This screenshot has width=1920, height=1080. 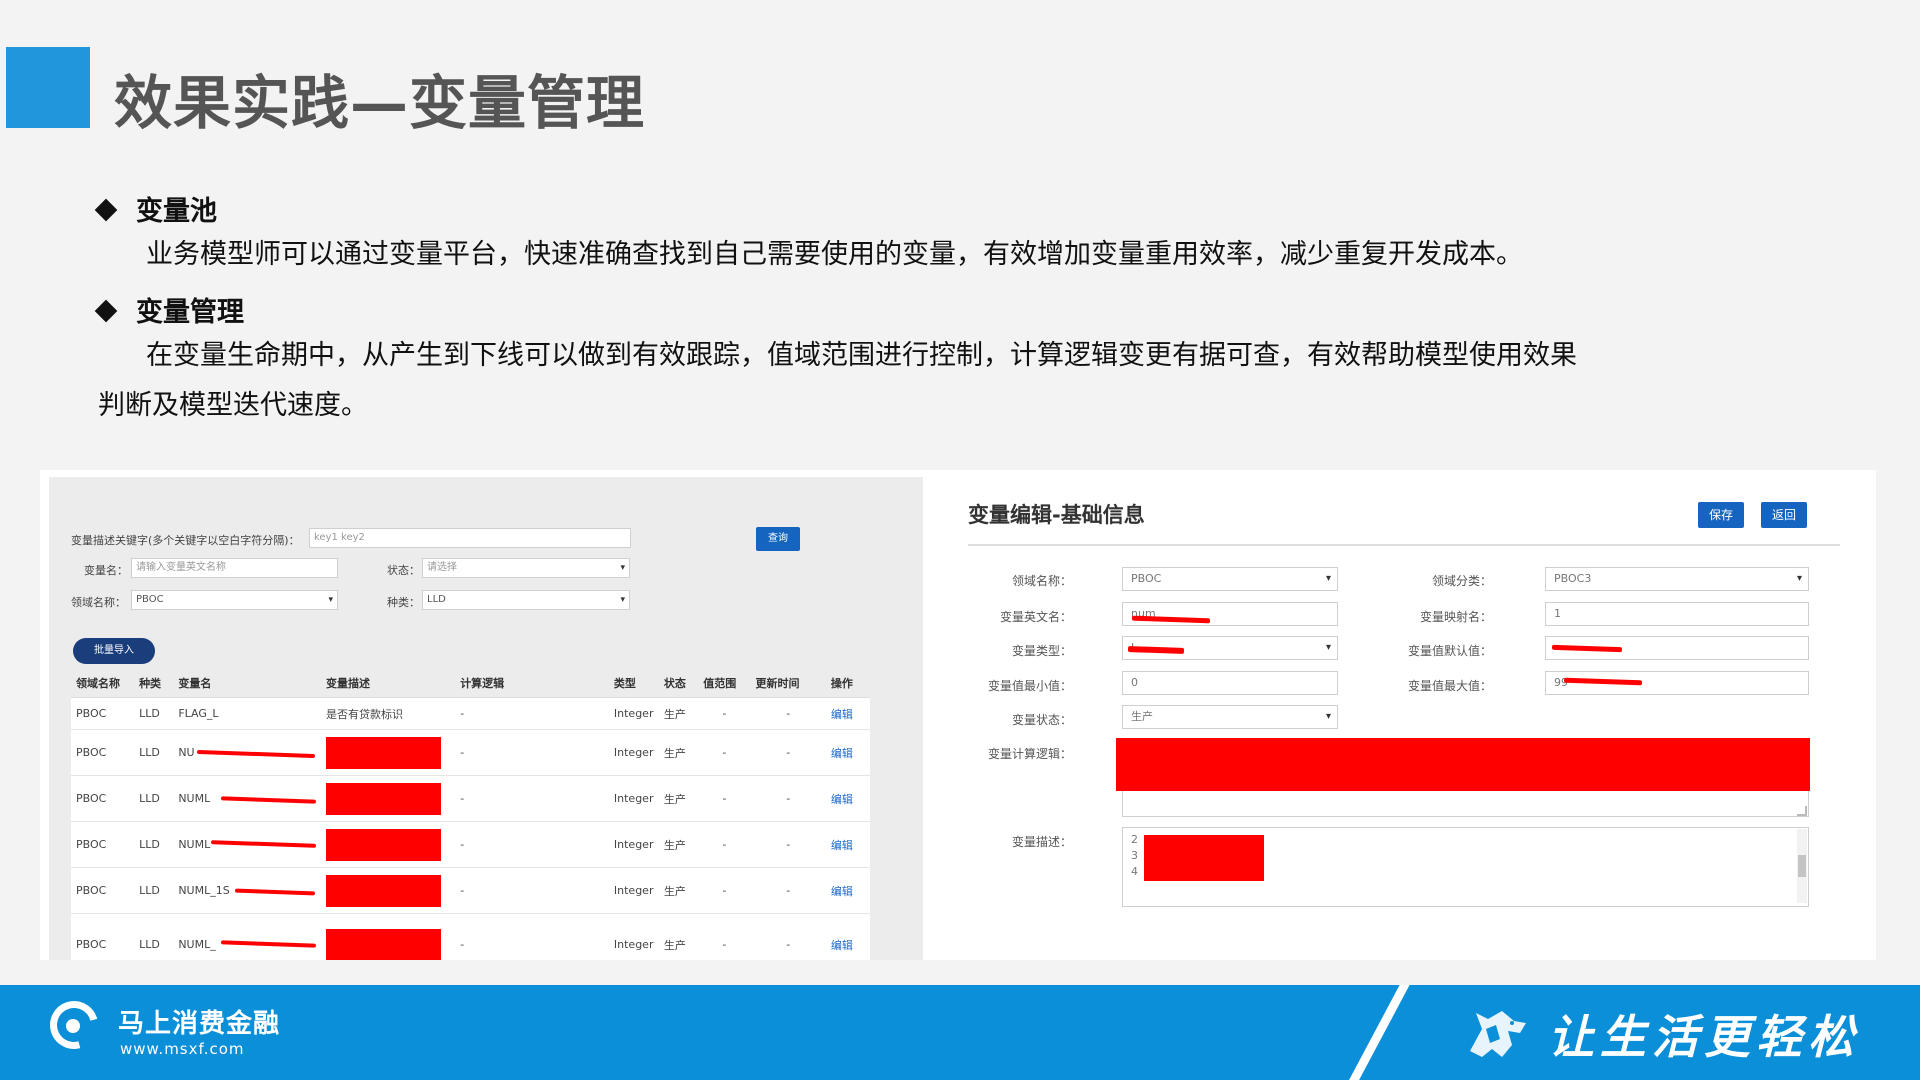 What do you see at coordinates (176, 211) in the screenshot?
I see `bullet-heading: 变量池` at bounding box center [176, 211].